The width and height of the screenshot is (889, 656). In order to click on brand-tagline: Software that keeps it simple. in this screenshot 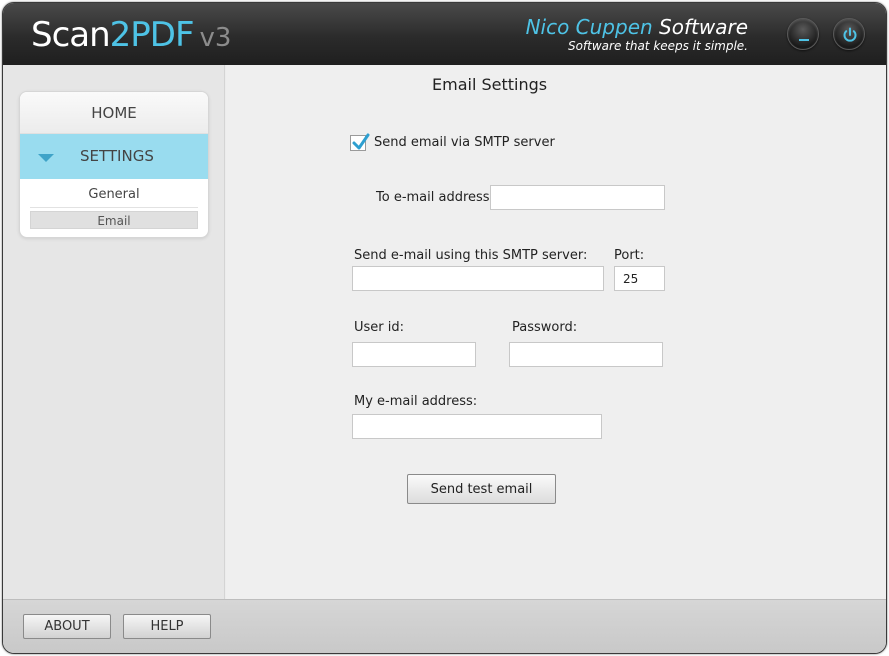, I will do `click(657, 46)`.